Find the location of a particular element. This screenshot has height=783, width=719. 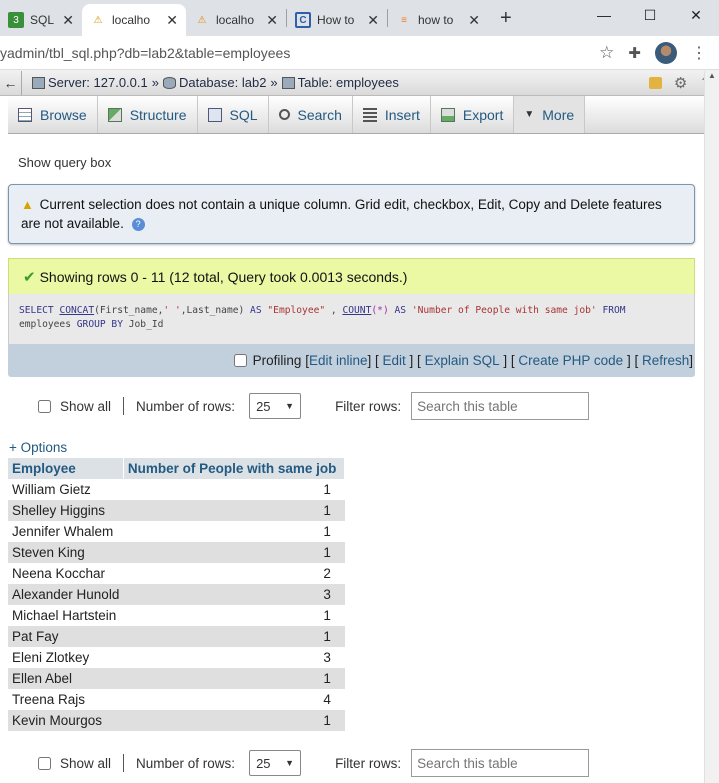

filter-label: Filter rows: is located at coordinates (368, 763).